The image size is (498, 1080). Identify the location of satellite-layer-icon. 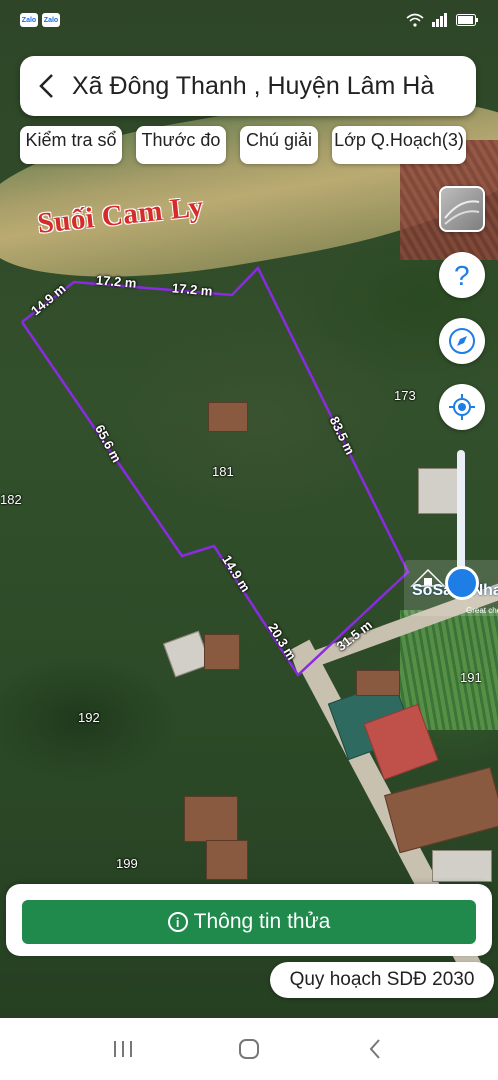
(462, 212).